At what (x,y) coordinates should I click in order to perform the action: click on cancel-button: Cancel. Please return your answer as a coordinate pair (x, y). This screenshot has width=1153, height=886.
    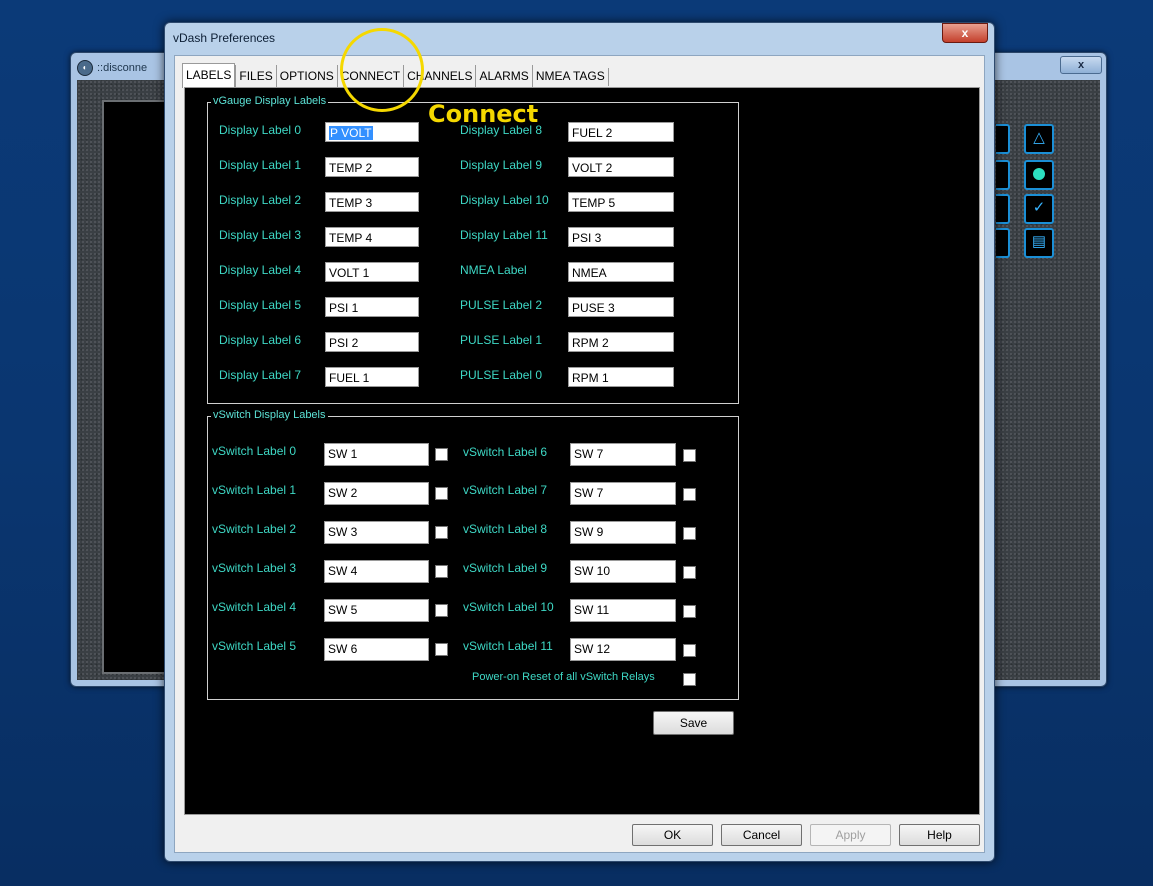
    Looking at the image, I should click on (761, 835).